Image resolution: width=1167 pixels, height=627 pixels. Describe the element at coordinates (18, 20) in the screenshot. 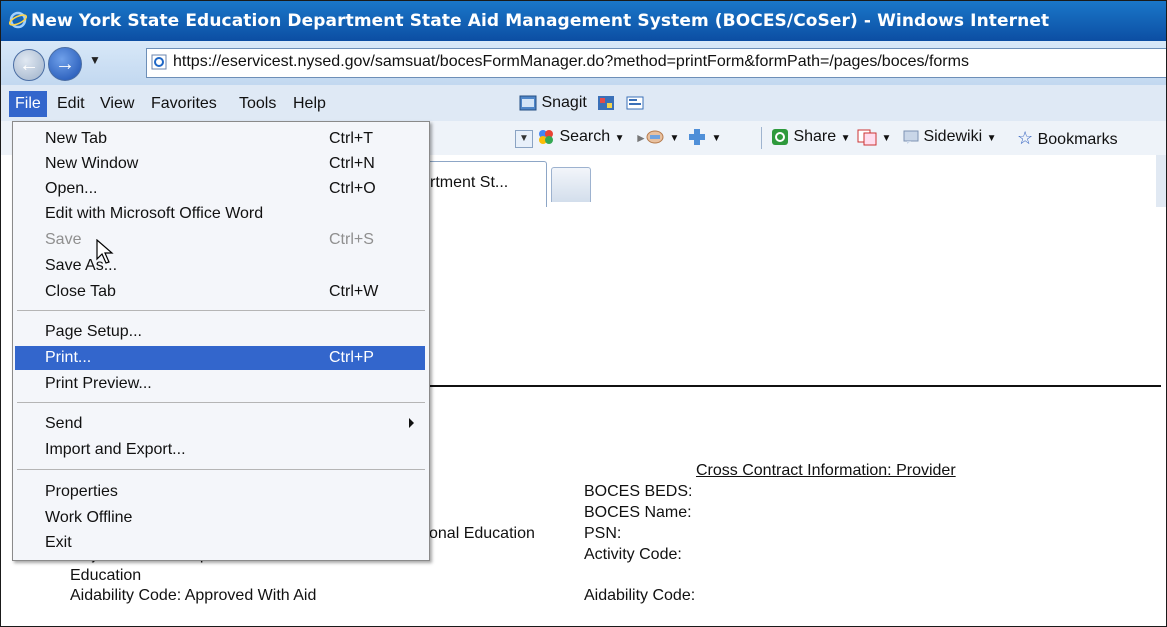

I see `ie-logo-icon` at that location.